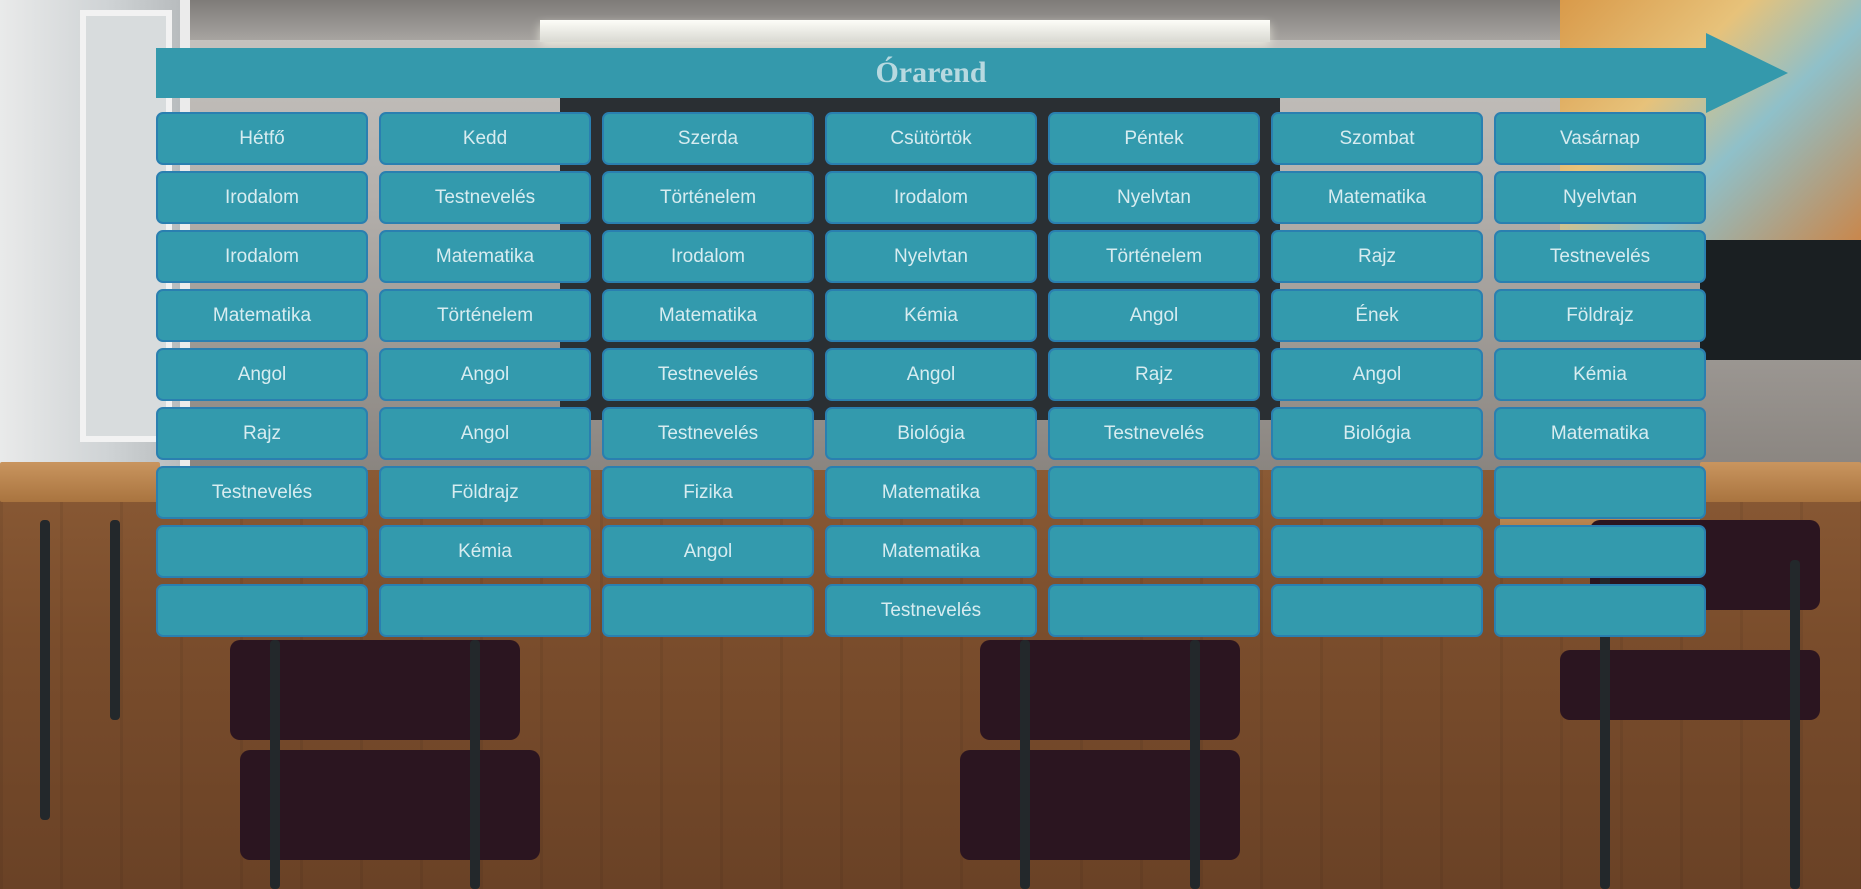 The height and width of the screenshot is (889, 1861). I want to click on day-header: Szombat, so click(1377, 138).